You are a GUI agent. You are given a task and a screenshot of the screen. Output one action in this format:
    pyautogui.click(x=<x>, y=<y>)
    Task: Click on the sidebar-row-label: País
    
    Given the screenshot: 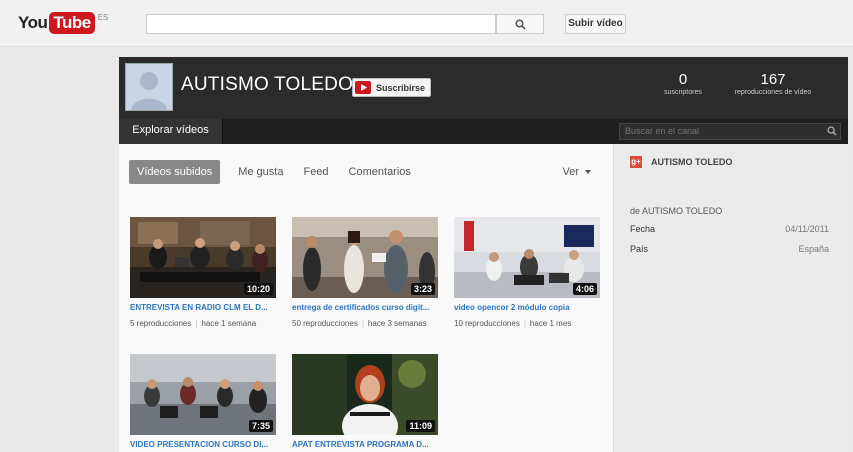 What is the action you would take?
    pyautogui.click(x=639, y=249)
    